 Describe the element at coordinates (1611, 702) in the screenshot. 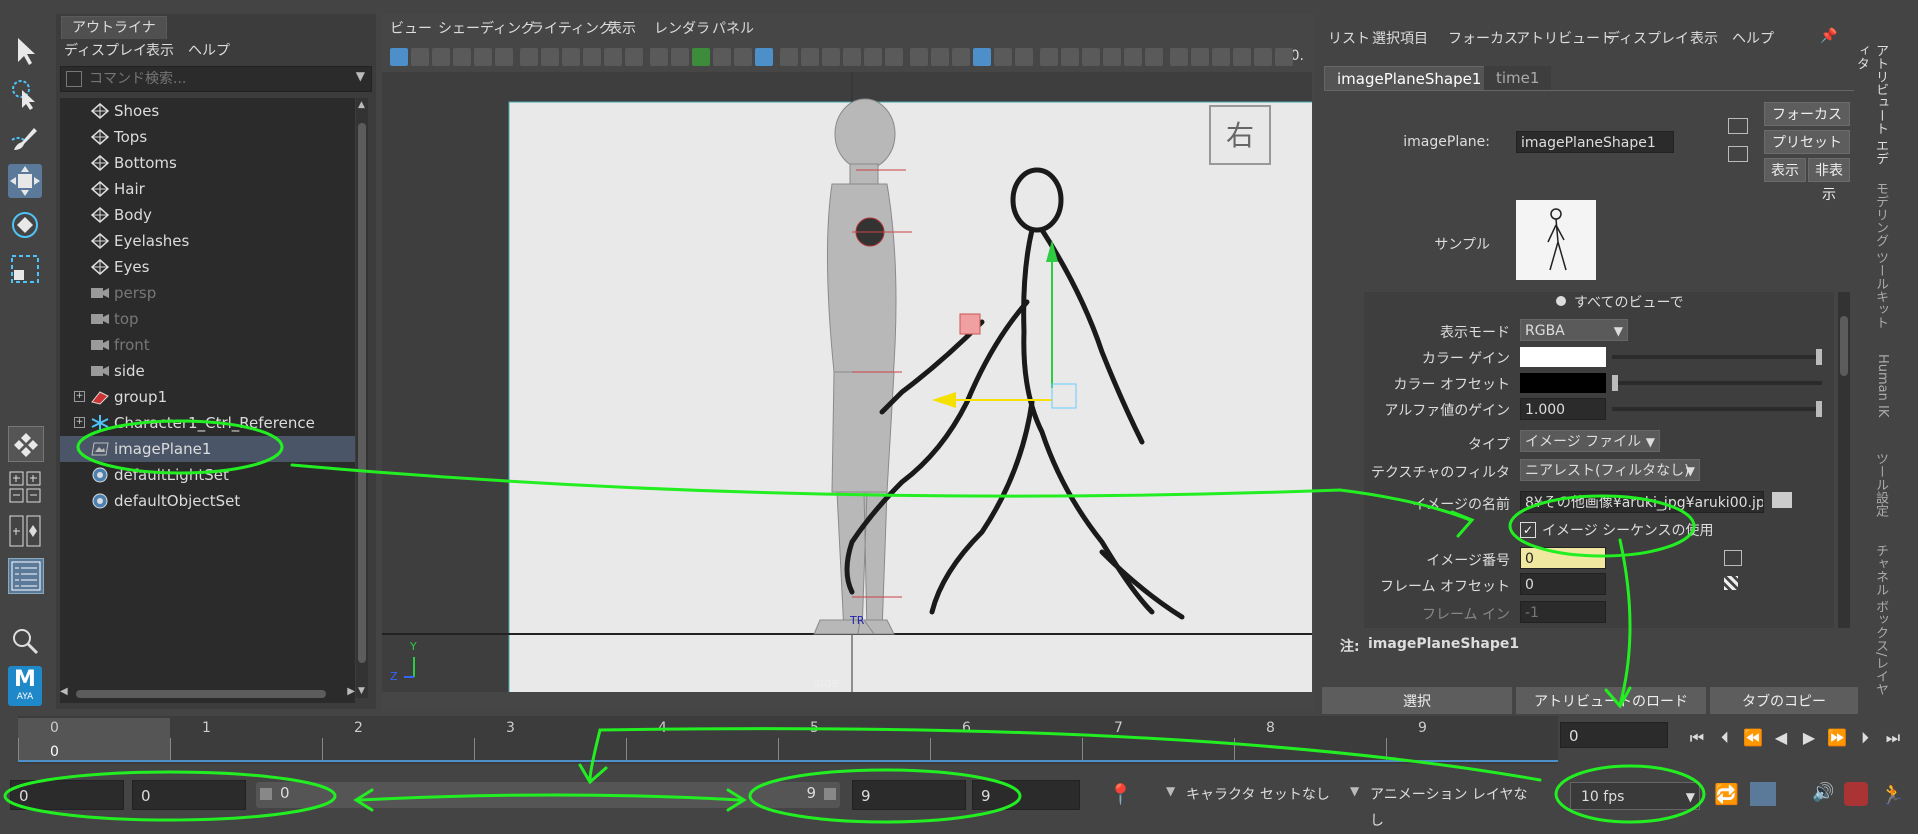

I see `load-attributes-button: アトリビュートのロード` at that location.